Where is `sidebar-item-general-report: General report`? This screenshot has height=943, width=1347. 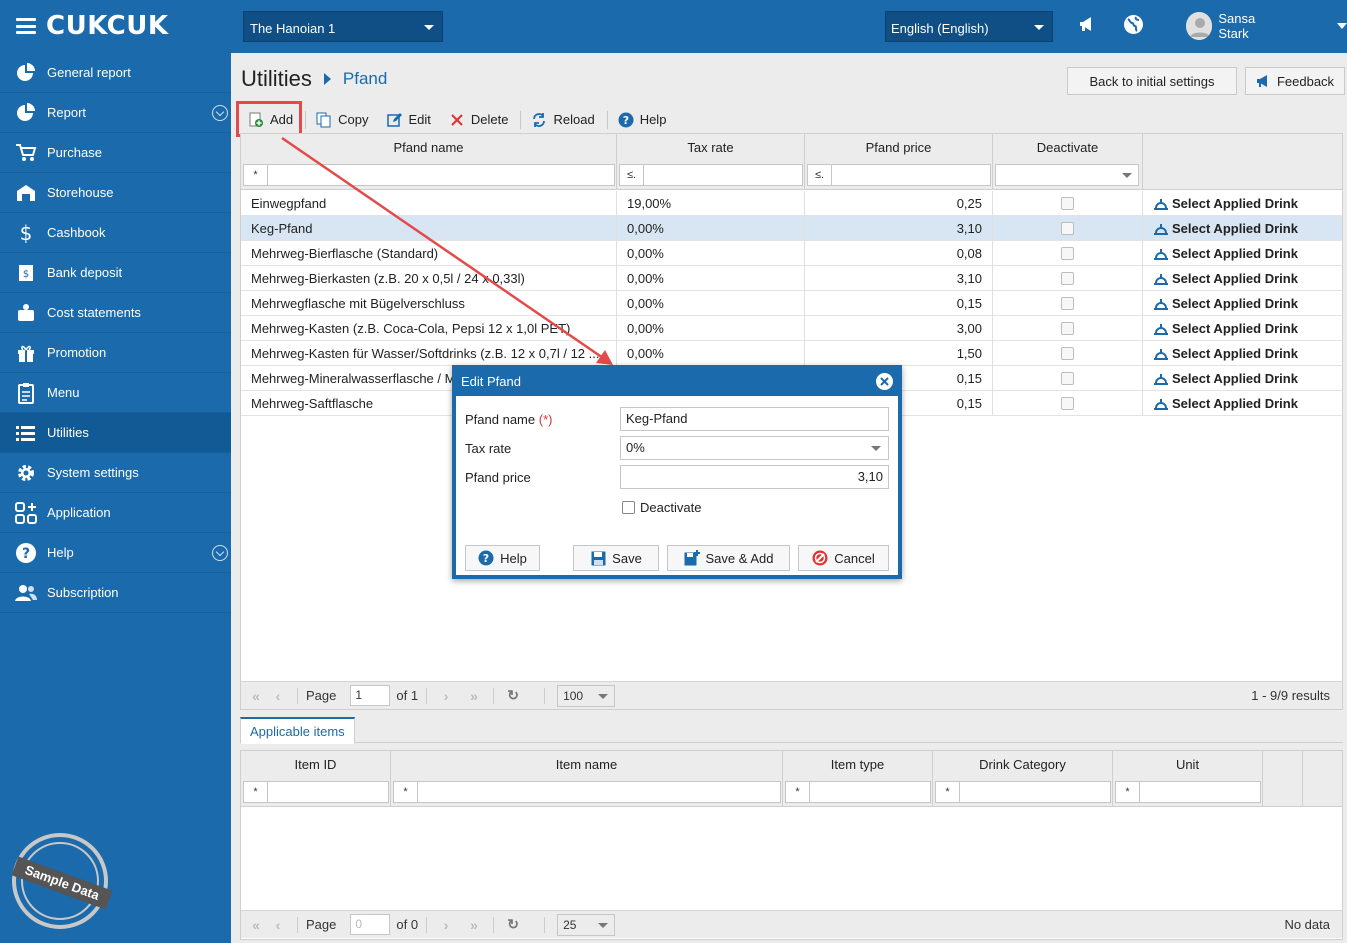
sidebar-item-general-report: General report is located at coordinates (115, 73).